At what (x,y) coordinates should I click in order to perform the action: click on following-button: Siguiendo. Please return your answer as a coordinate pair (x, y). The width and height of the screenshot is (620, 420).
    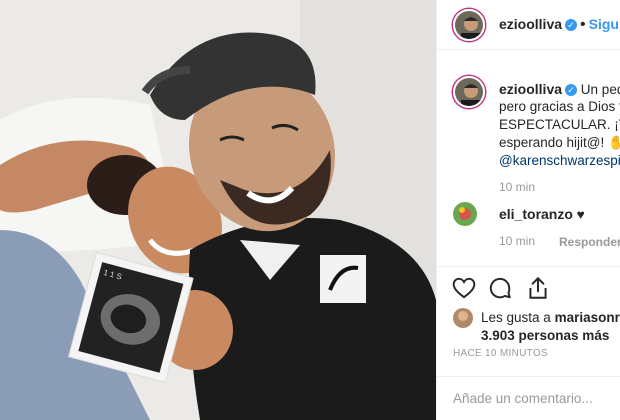
    Looking at the image, I should click on (604, 24).